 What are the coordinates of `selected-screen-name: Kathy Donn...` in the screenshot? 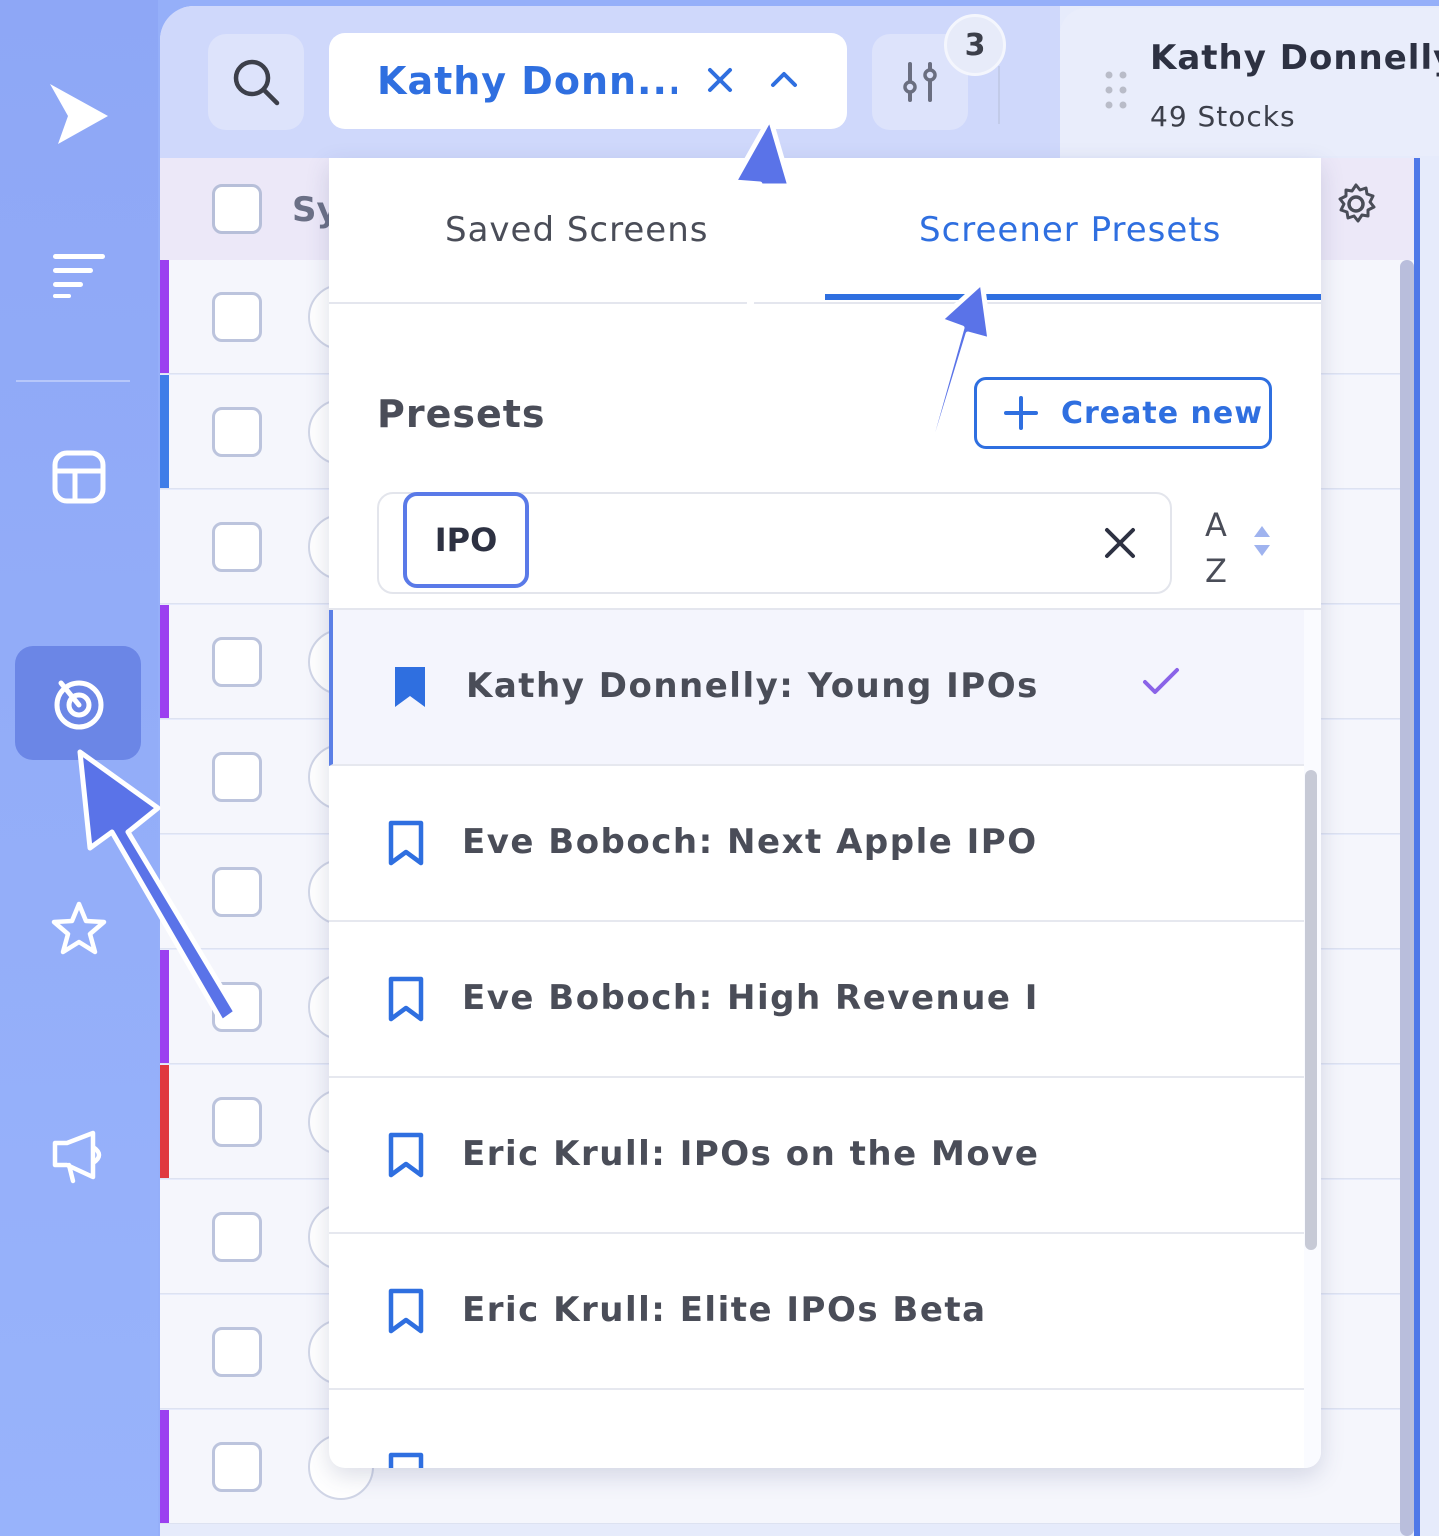 It's located at (527, 81).